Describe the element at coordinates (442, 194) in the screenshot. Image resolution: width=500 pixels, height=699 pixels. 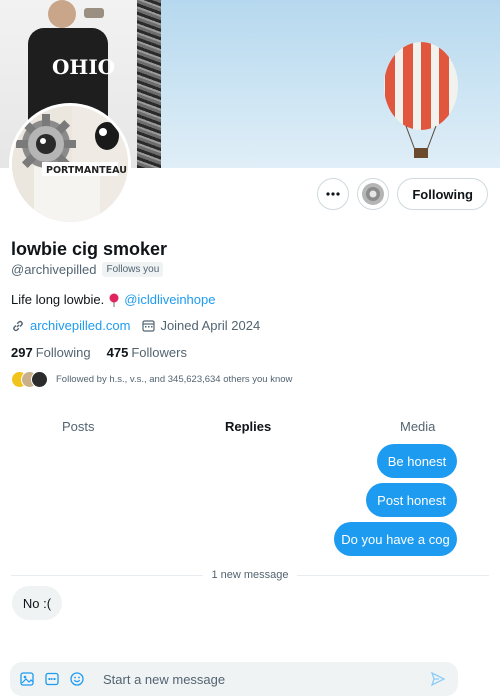
I see `following-button: Following` at that location.